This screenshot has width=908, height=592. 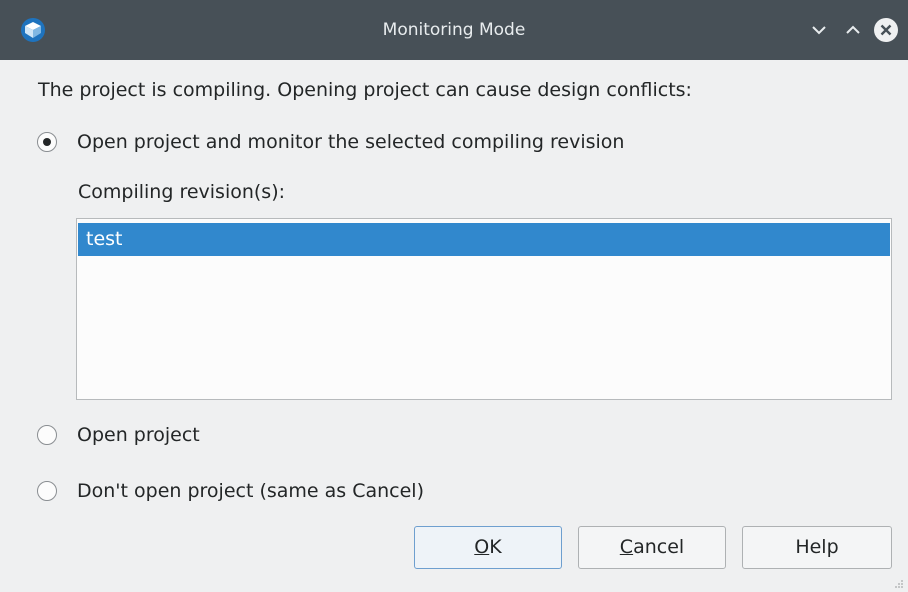 I want to click on cancel-label: ancel, so click(x=659, y=547).